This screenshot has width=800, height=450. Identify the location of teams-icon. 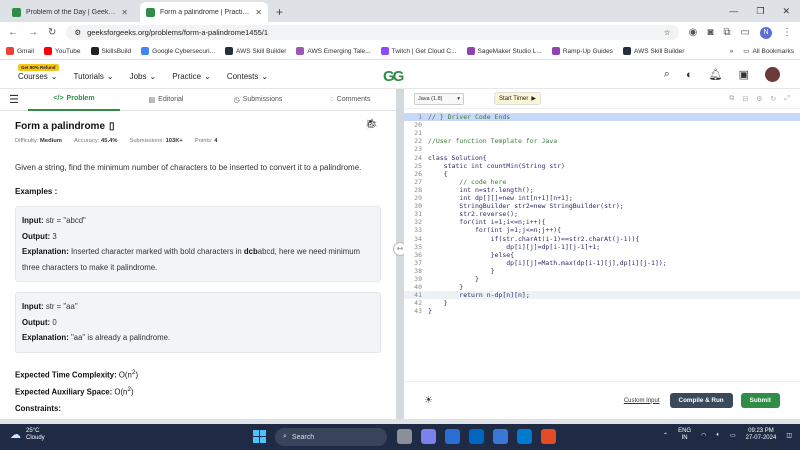
(428, 436).